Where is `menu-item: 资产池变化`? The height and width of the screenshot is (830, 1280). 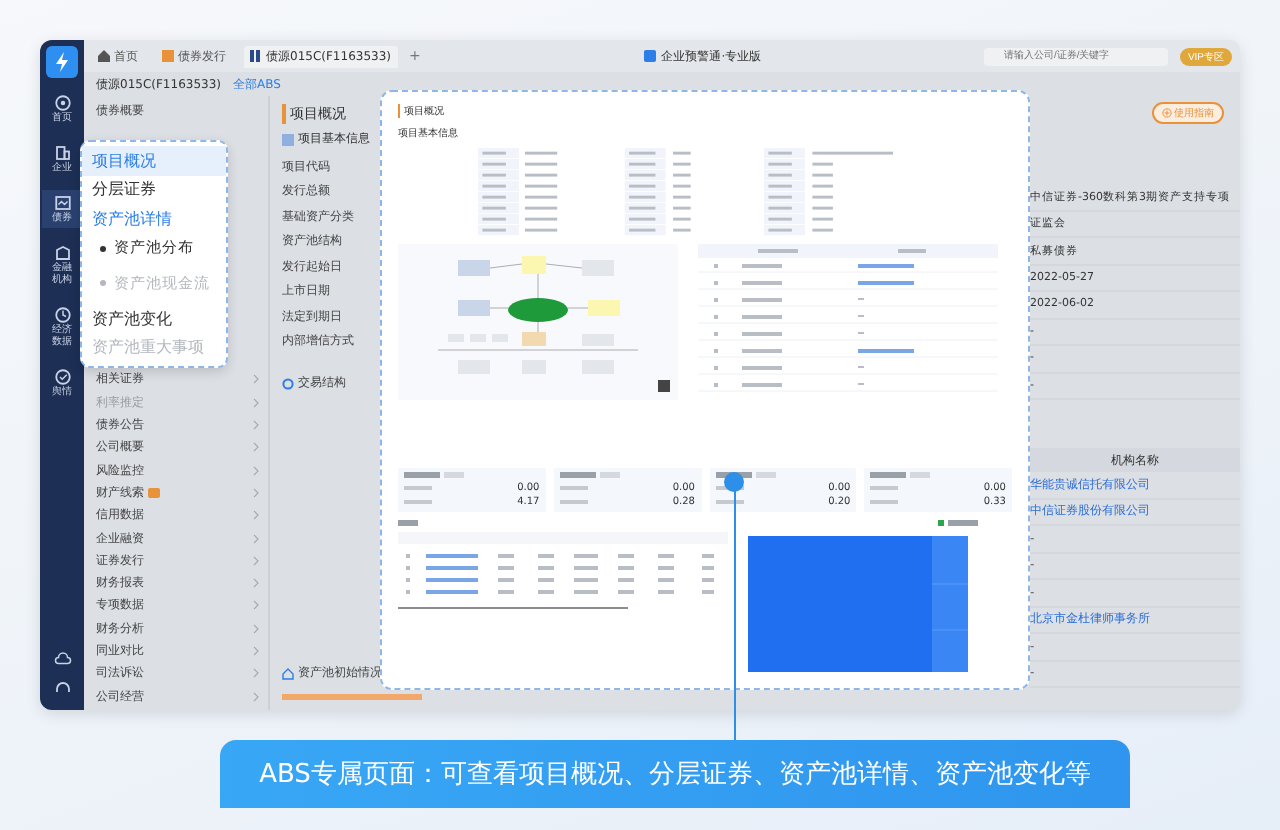 menu-item: 资产池变化 is located at coordinates (154, 318).